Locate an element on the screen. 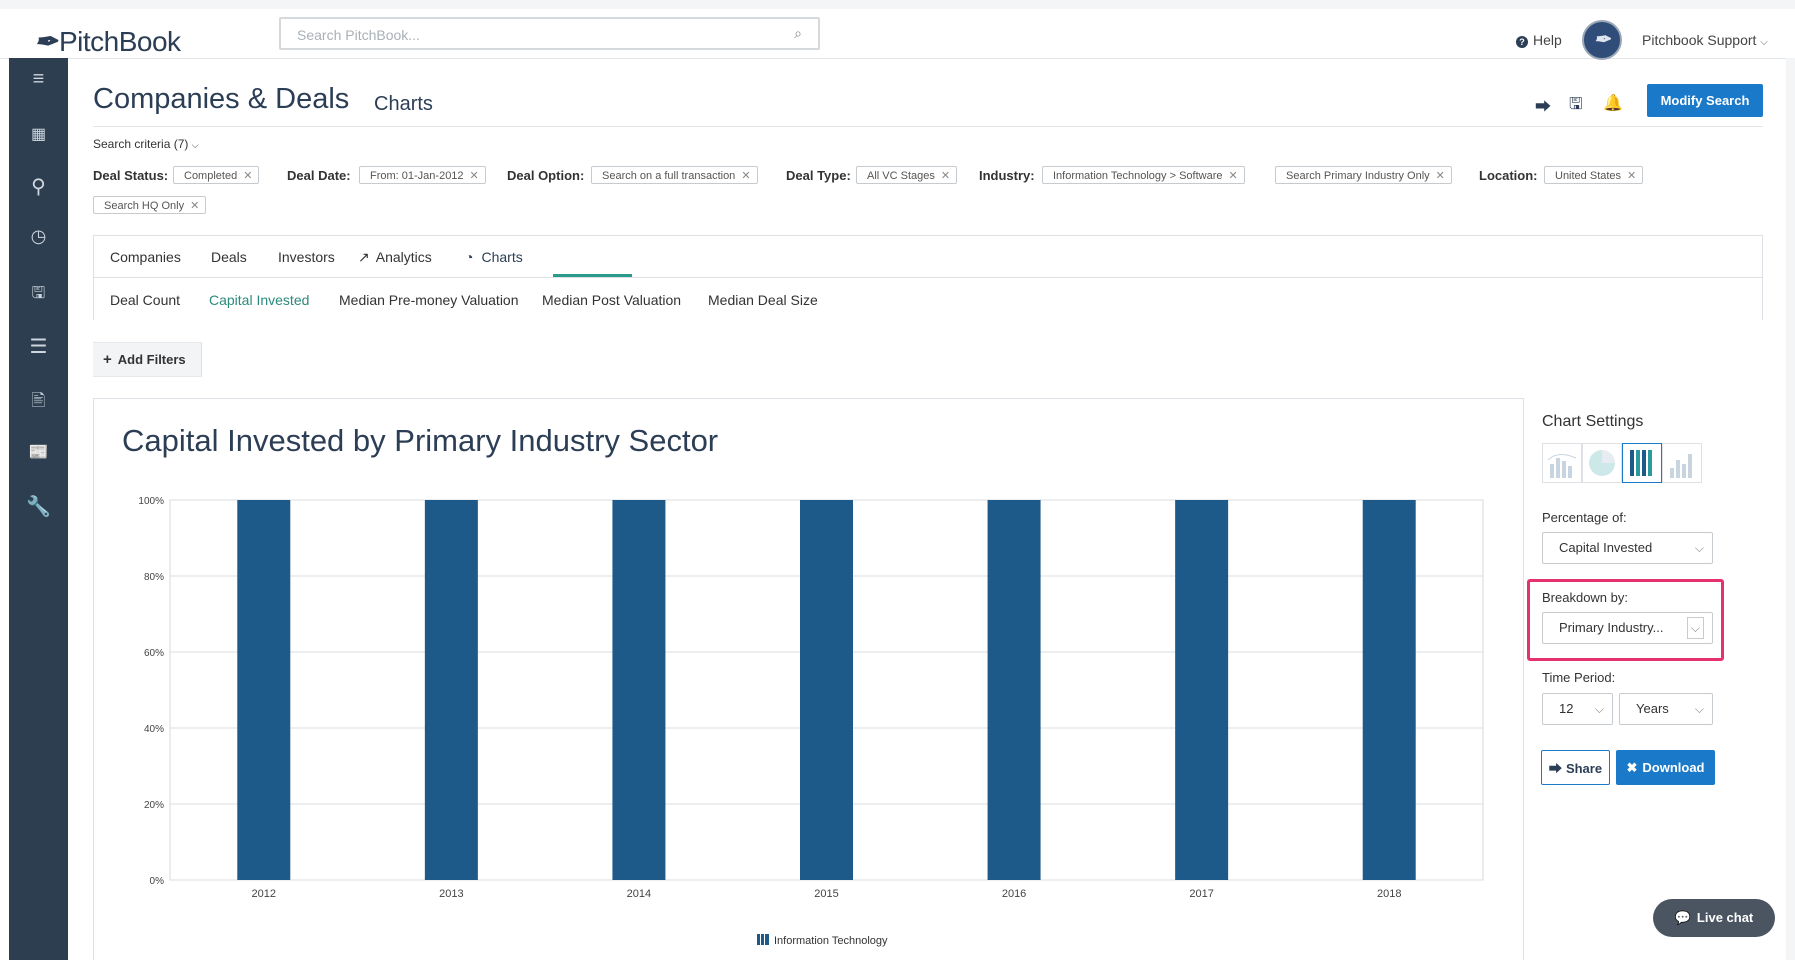  add-filters-button: + Add Filters is located at coordinates (147, 359).